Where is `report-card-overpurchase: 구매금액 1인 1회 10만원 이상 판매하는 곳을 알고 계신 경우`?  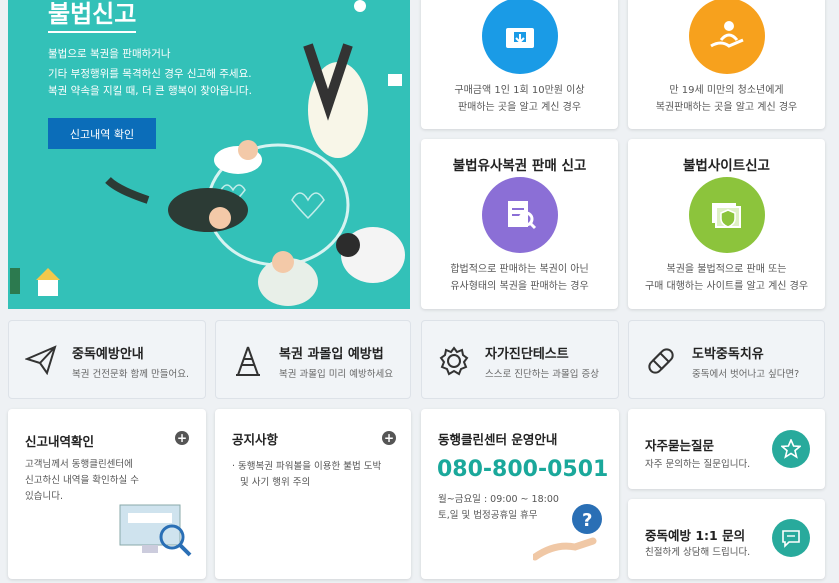
report-card-overpurchase: 구매금액 1인 1회 10만원 이상 판매하는 곳을 알고 계신 경우 is located at coordinates (519, 64).